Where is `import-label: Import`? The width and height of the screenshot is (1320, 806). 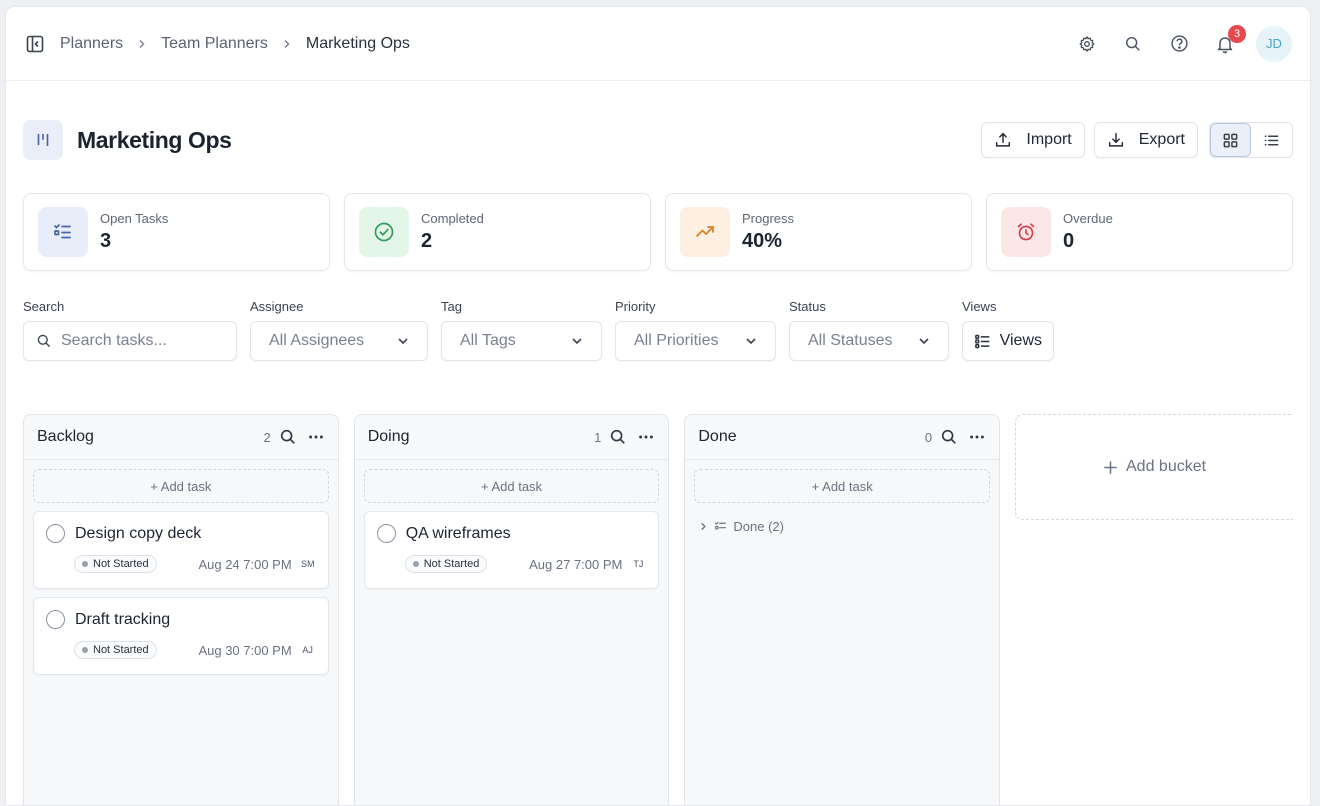
import-label: Import is located at coordinates (1049, 139).